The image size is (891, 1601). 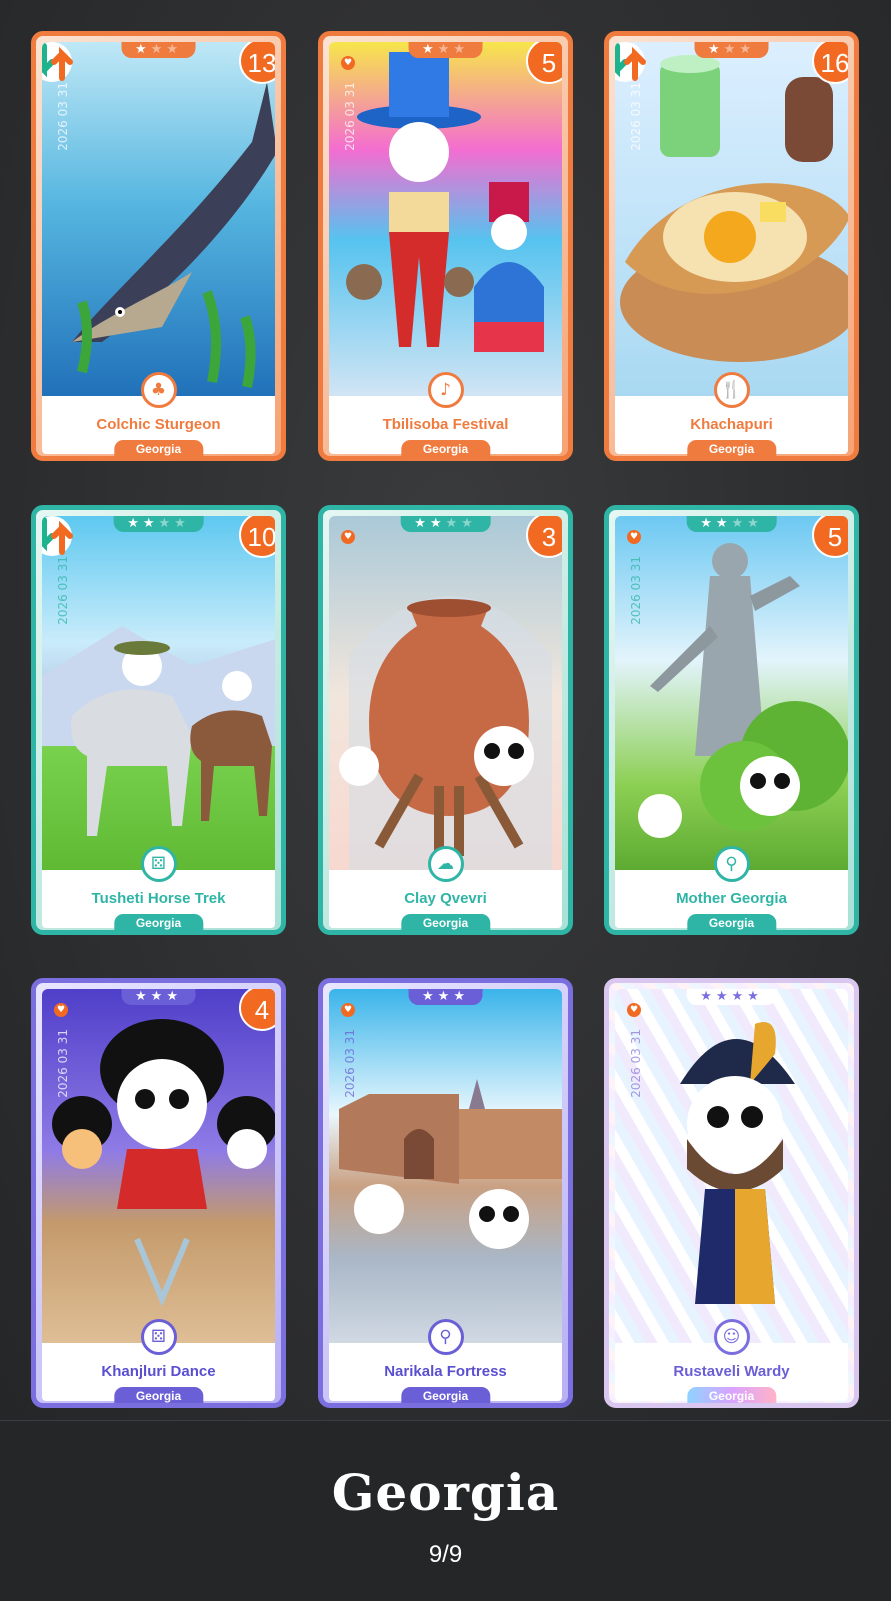 What do you see at coordinates (734, 208) in the screenshot?
I see `khachapuri-illustration` at bounding box center [734, 208].